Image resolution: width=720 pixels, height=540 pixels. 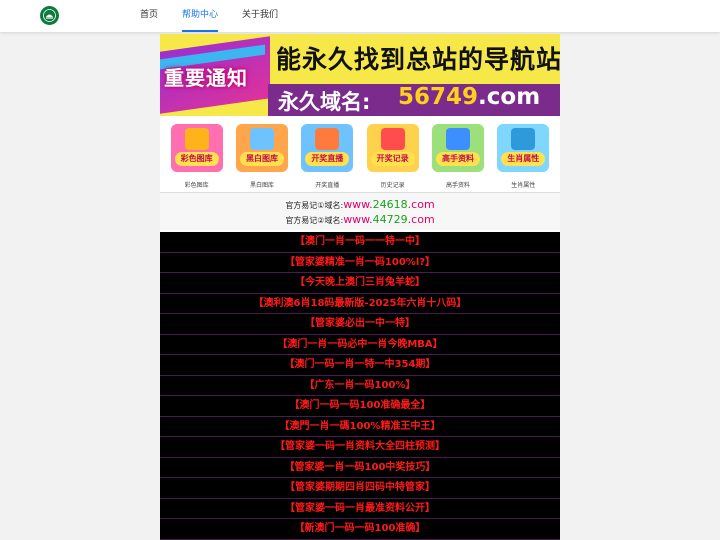 What do you see at coordinates (196, 159) in the screenshot?
I see `feature-pill-label: 彩色图库` at bounding box center [196, 159].